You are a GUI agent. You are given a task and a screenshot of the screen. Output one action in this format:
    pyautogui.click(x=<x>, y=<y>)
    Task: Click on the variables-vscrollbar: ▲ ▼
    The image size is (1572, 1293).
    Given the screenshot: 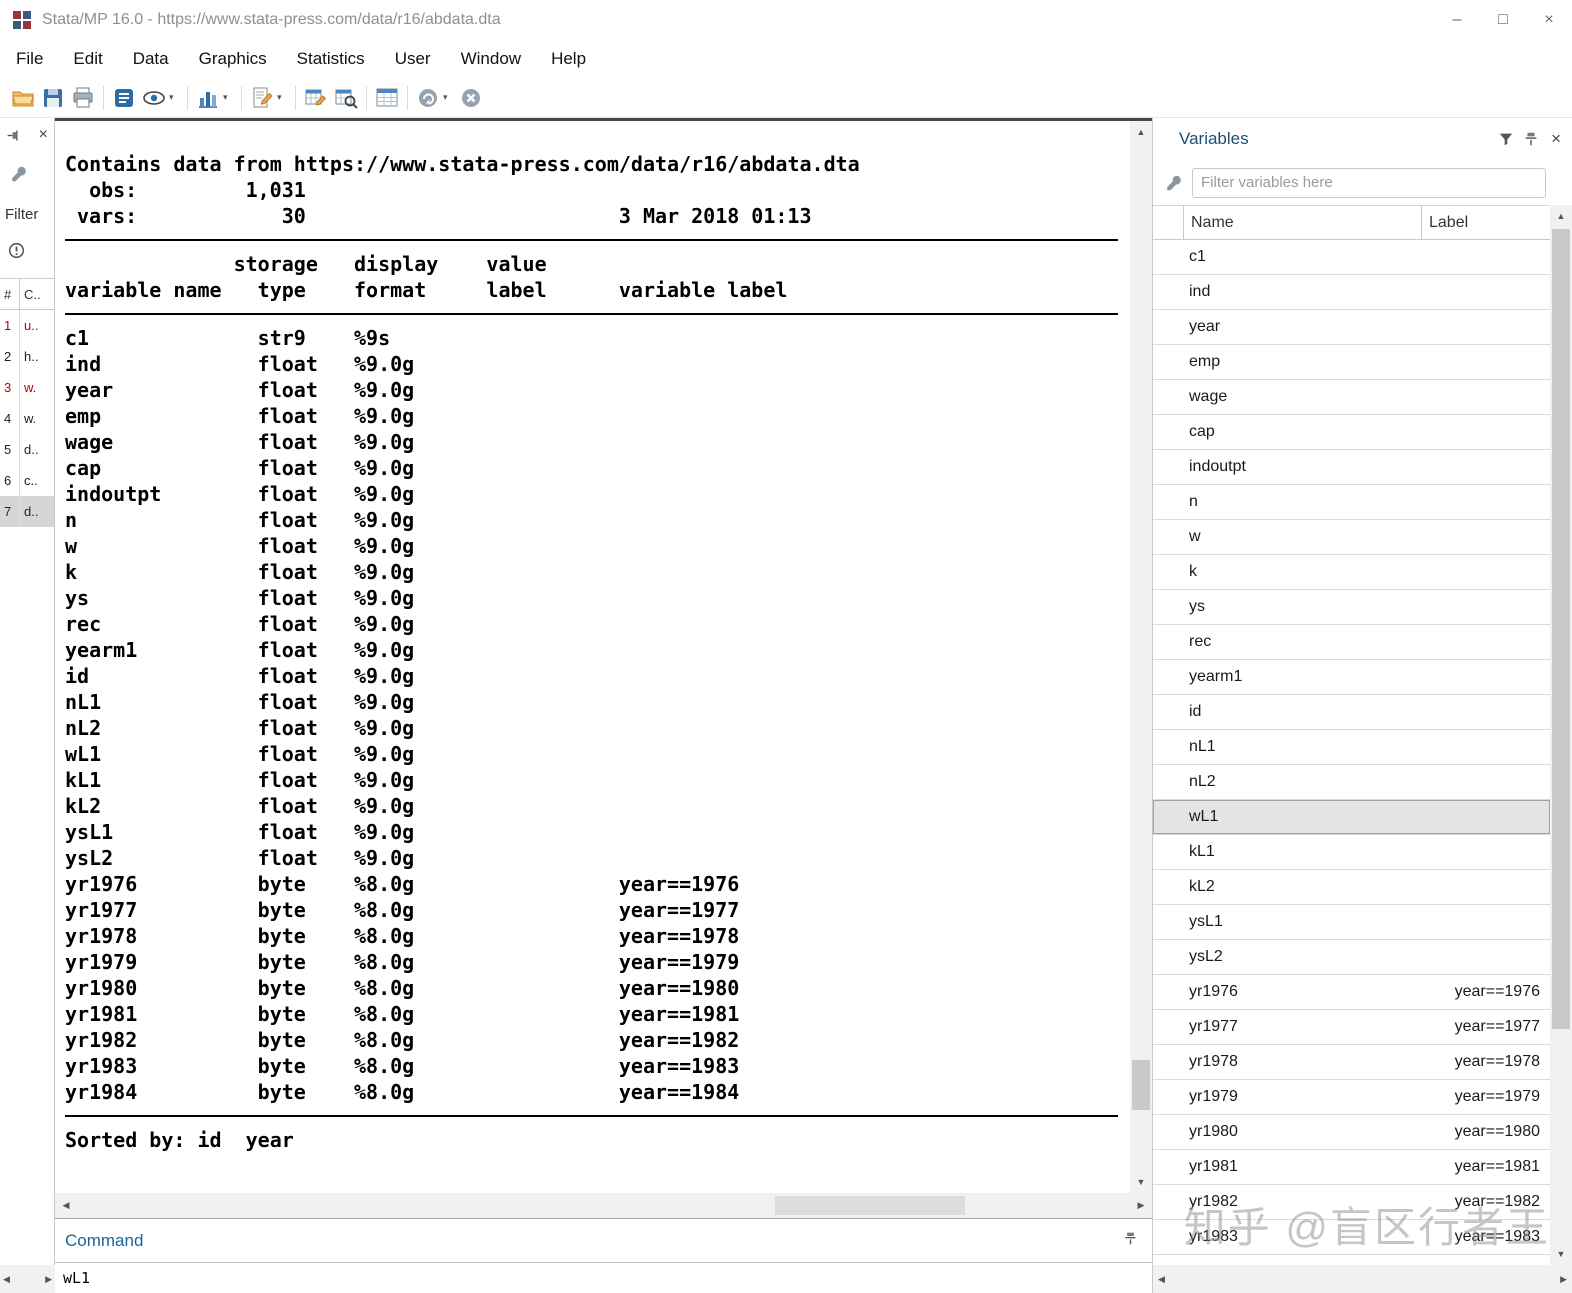 What is the action you would take?
    pyautogui.click(x=1561, y=735)
    